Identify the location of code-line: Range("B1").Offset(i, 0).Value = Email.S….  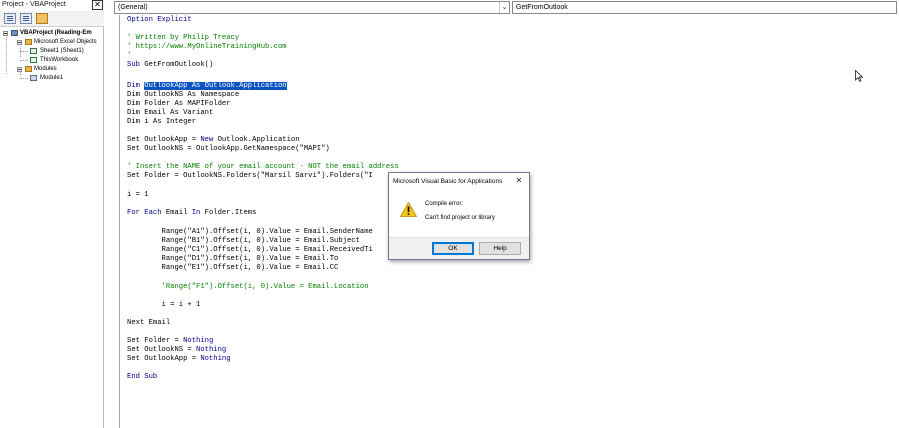
(243, 241).